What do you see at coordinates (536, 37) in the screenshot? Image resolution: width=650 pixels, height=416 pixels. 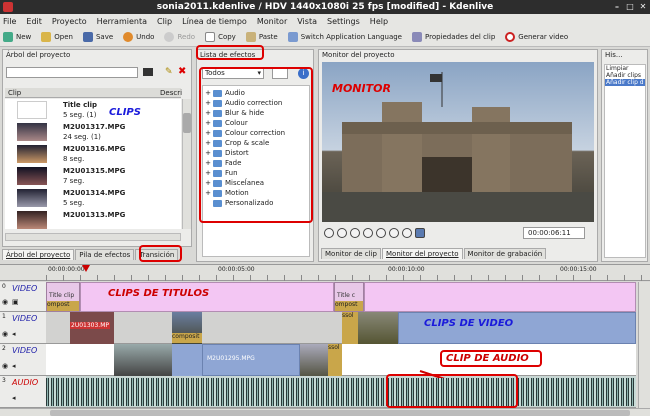 I see `render-button: Generar video` at bounding box center [536, 37].